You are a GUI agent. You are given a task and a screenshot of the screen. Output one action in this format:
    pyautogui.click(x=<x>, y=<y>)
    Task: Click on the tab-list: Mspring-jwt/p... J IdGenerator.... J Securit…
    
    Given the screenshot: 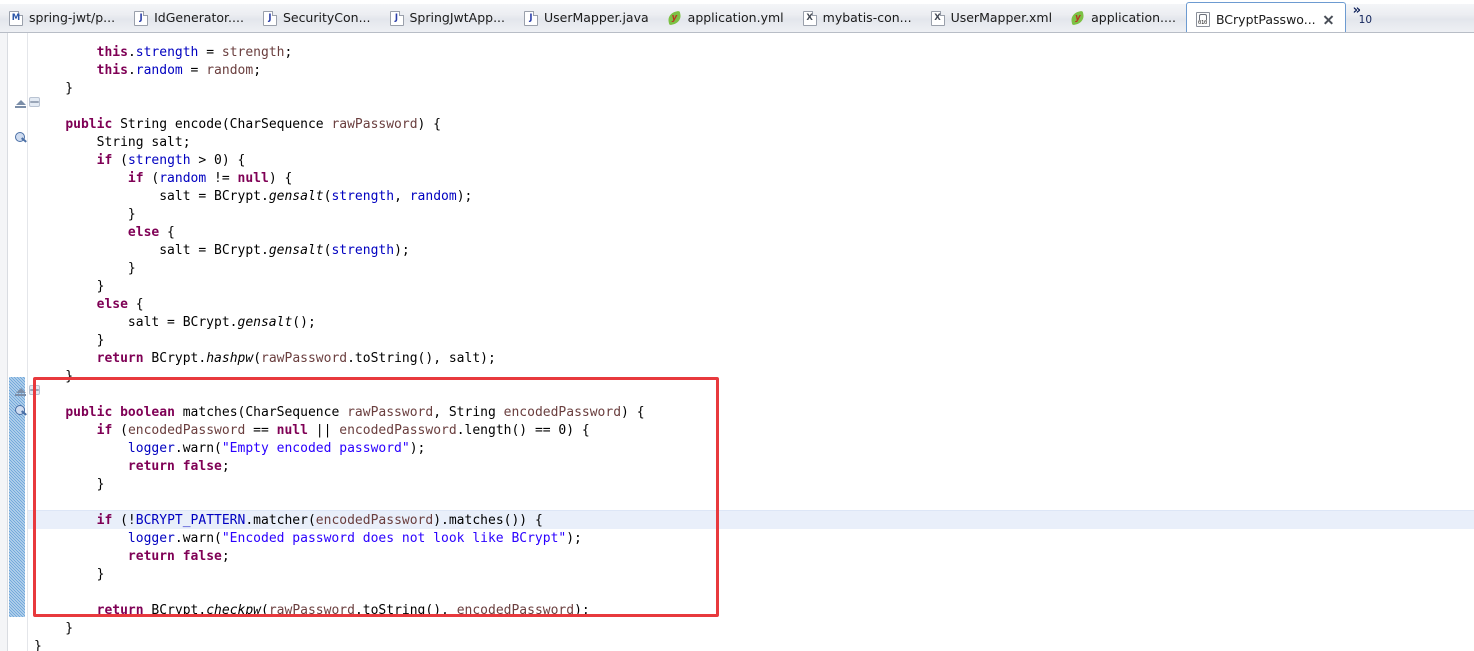 What is the action you would take?
    pyautogui.click(x=673, y=16)
    